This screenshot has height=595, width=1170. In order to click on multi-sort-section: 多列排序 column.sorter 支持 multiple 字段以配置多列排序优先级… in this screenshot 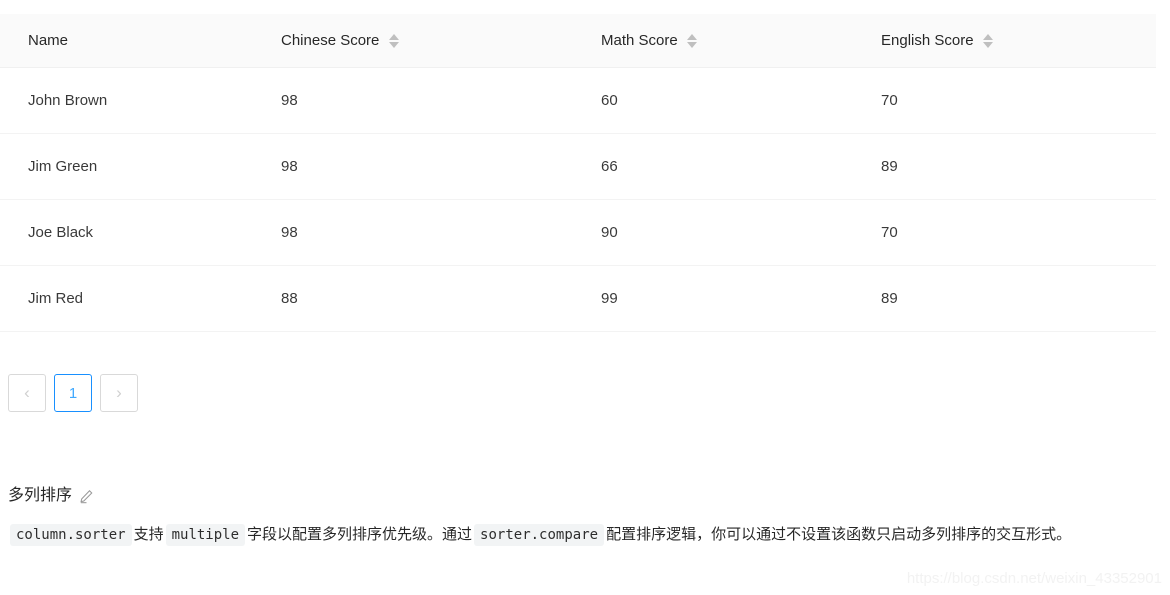, I will do `click(583, 517)`.